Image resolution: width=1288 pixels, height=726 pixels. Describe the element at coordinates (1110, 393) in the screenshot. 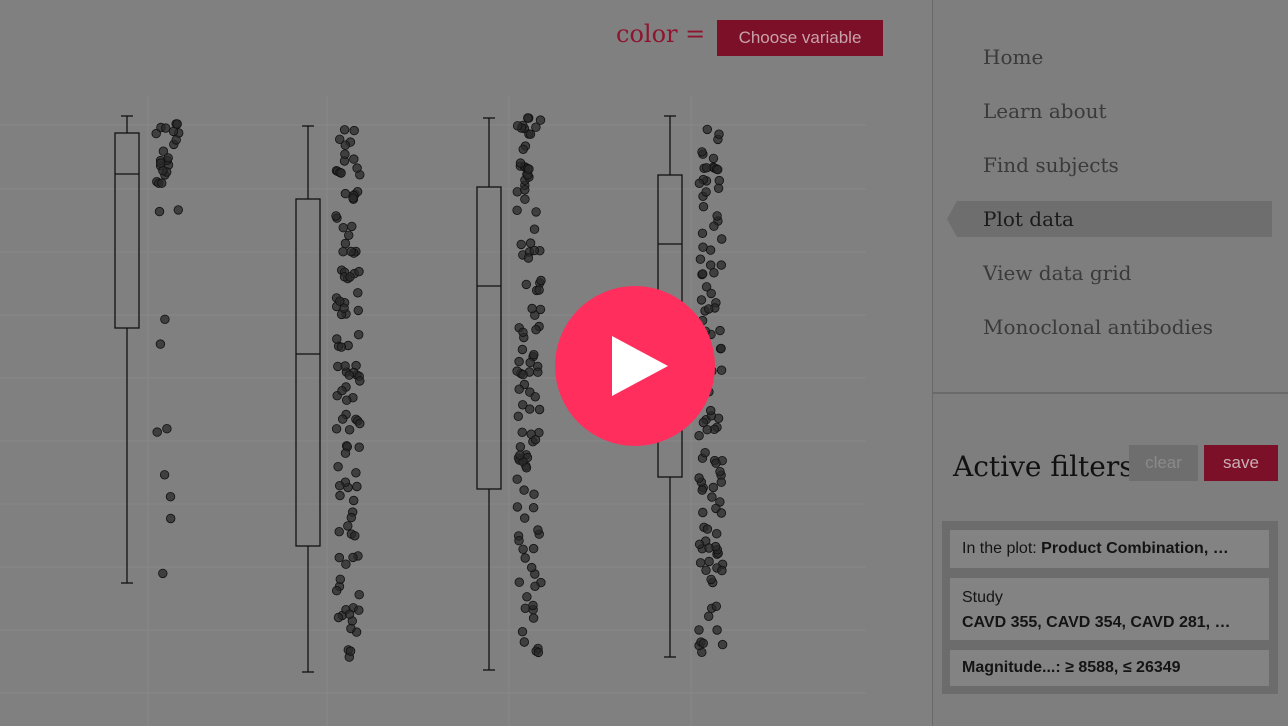

I see `sidebar-divider` at that location.